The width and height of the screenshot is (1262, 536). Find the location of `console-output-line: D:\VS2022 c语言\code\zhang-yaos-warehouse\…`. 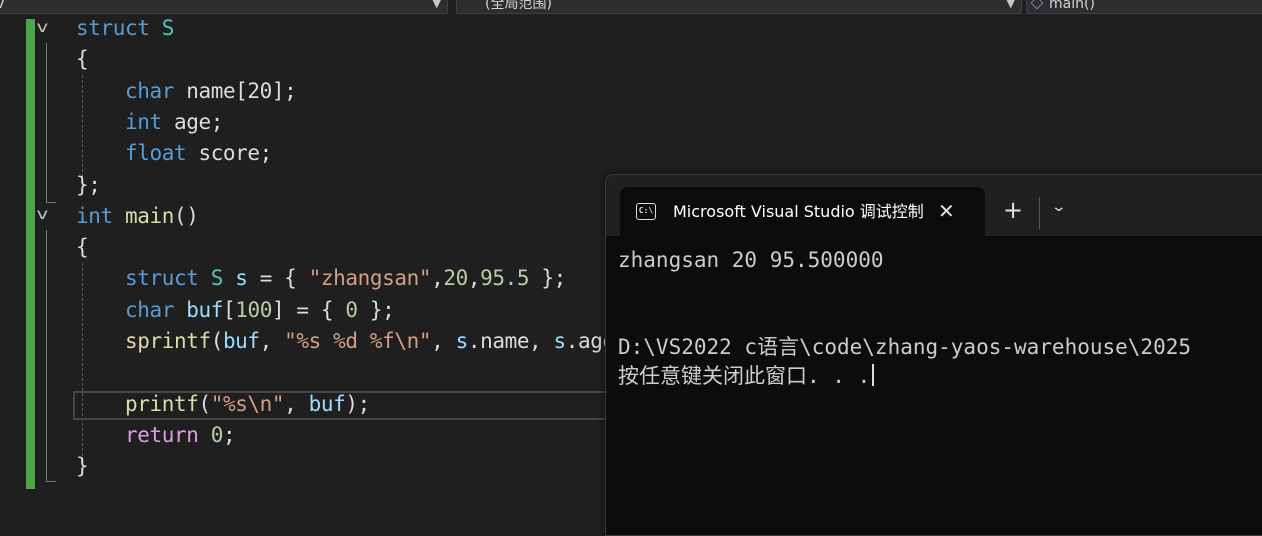

console-output-line: D:\VS2022 c语言\code\zhang-yaos-warehouse\… is located at coordinates (905, 347).